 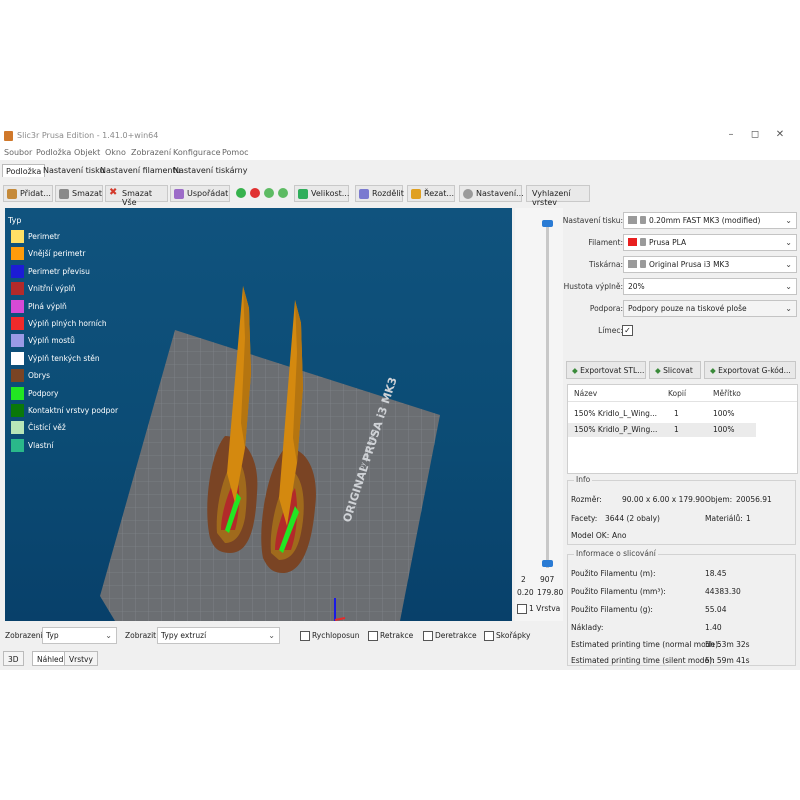 What do you see at coordinates (373, 636) in the screenshot?
I see `retractions-checkbox-box` at bounding box center [373, 636].